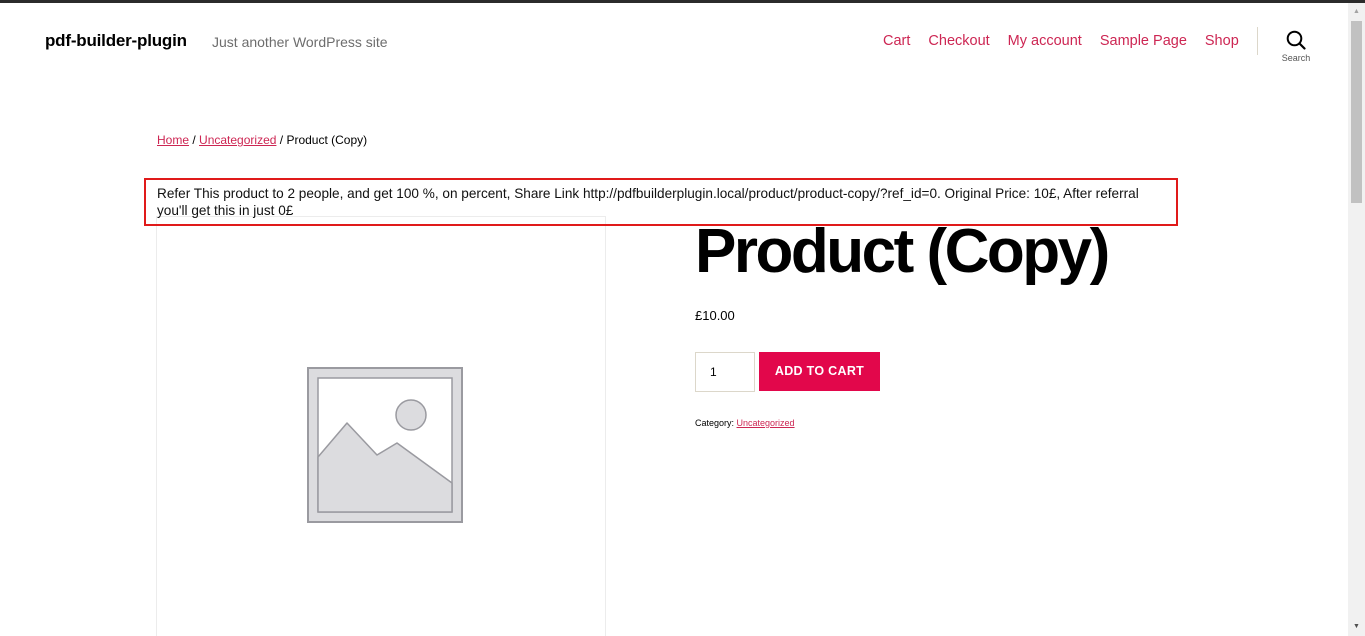 The image size is (1365, 636). Describe the element at coordinates (173, 140) in the screenshot. I see `breadcrumb-home: Home` at that location.